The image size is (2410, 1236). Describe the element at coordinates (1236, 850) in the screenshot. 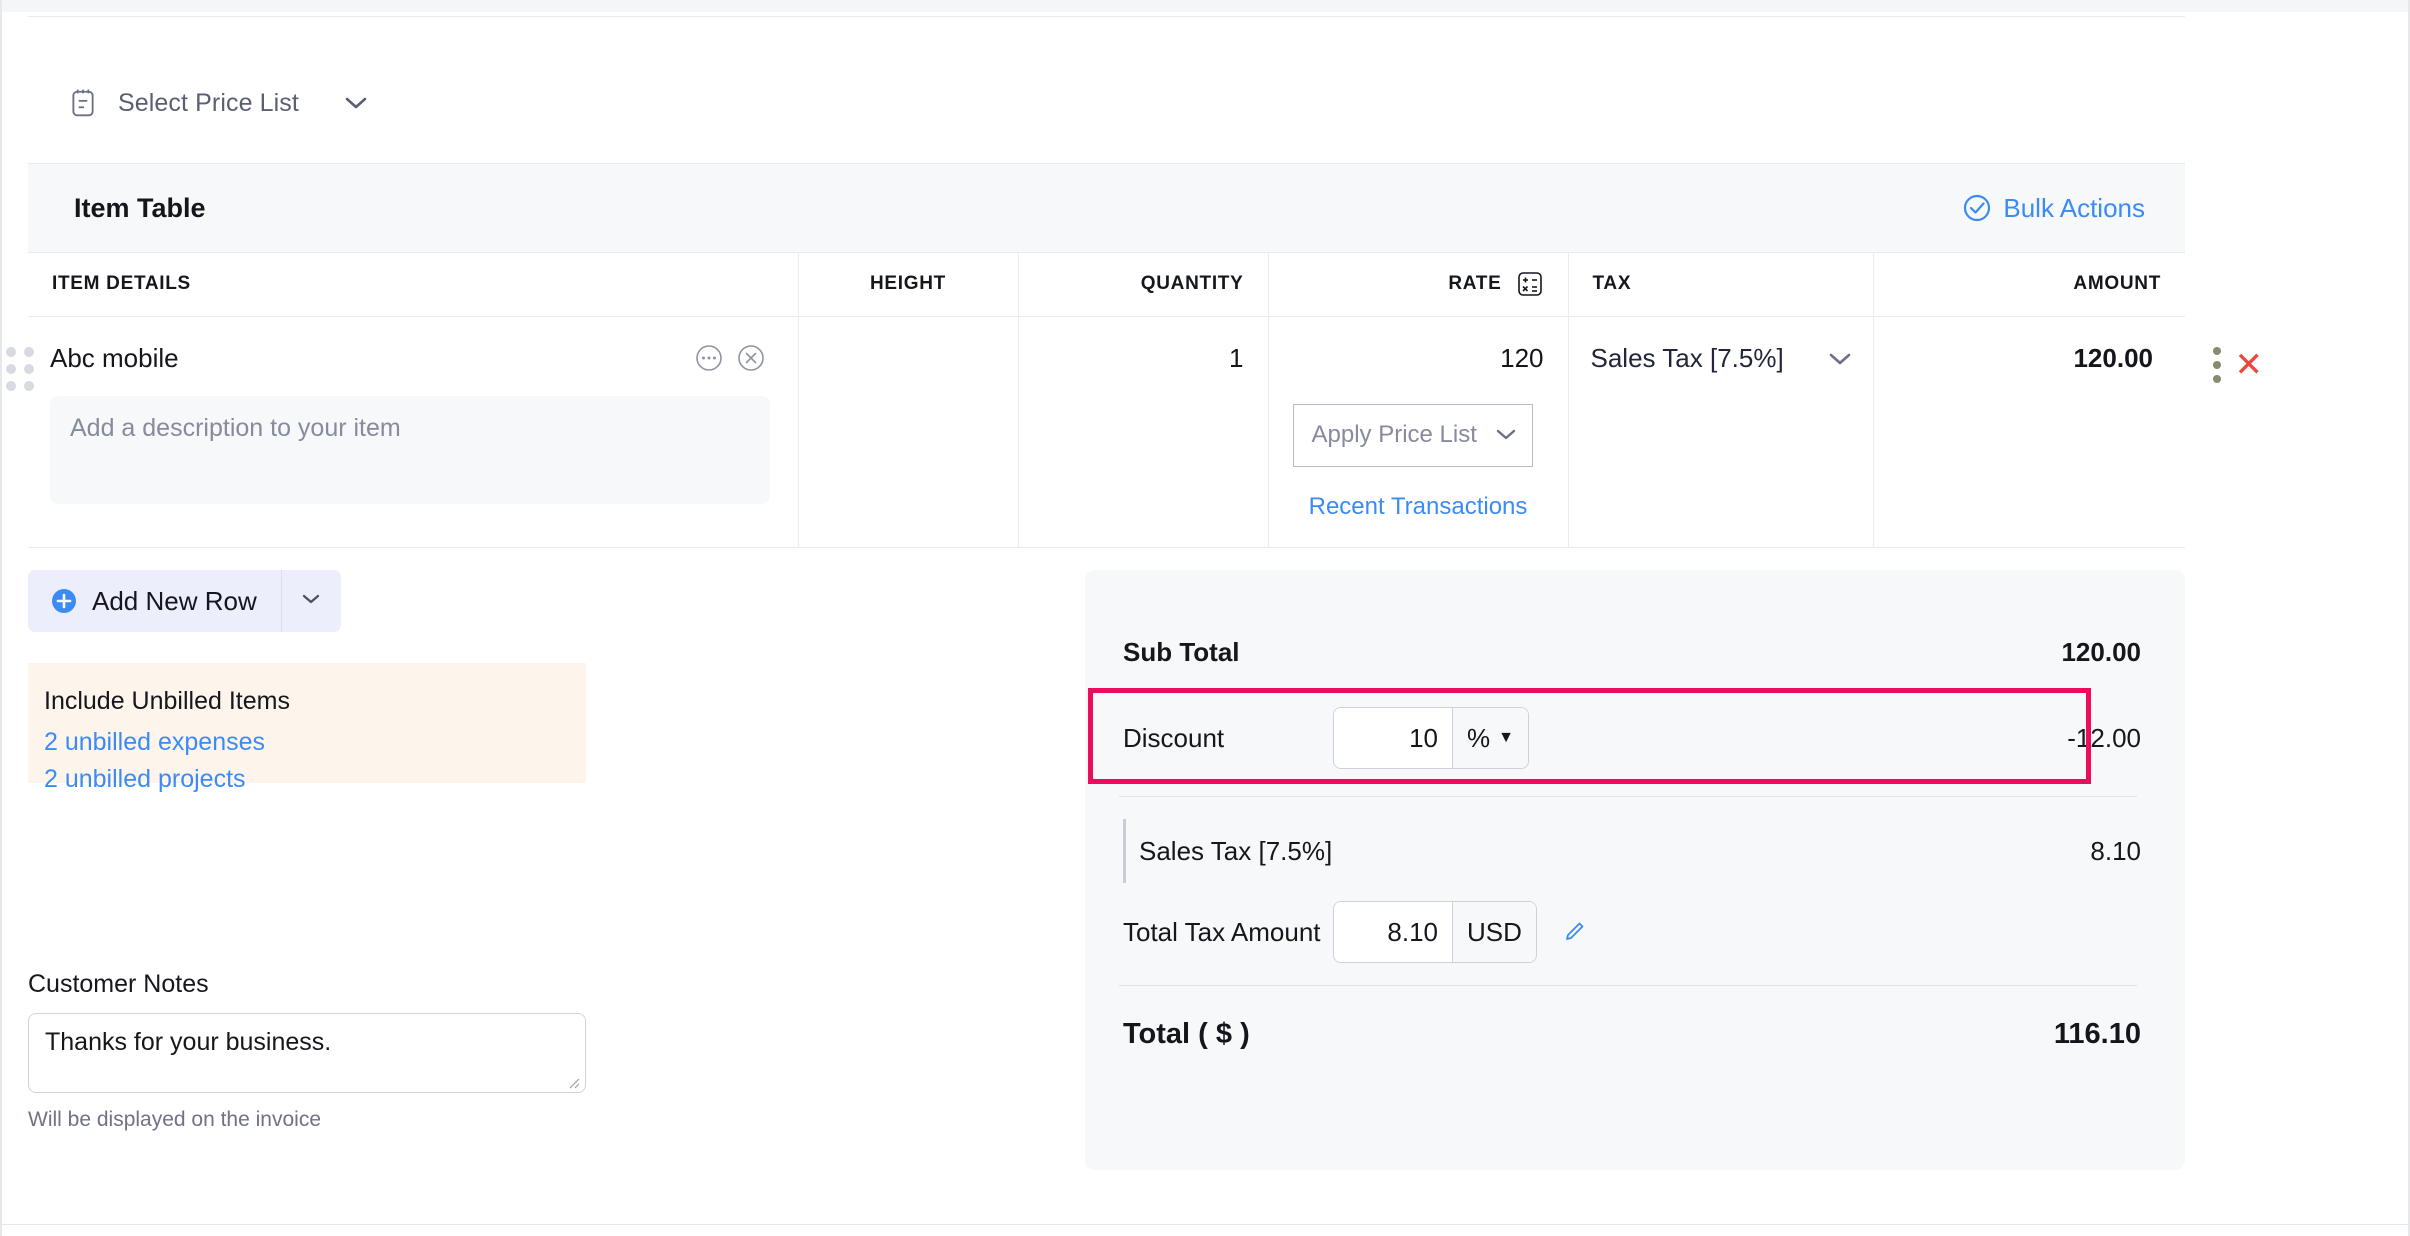

I see `sales-tax-label: Sales Tax [7.5%]` at that location.